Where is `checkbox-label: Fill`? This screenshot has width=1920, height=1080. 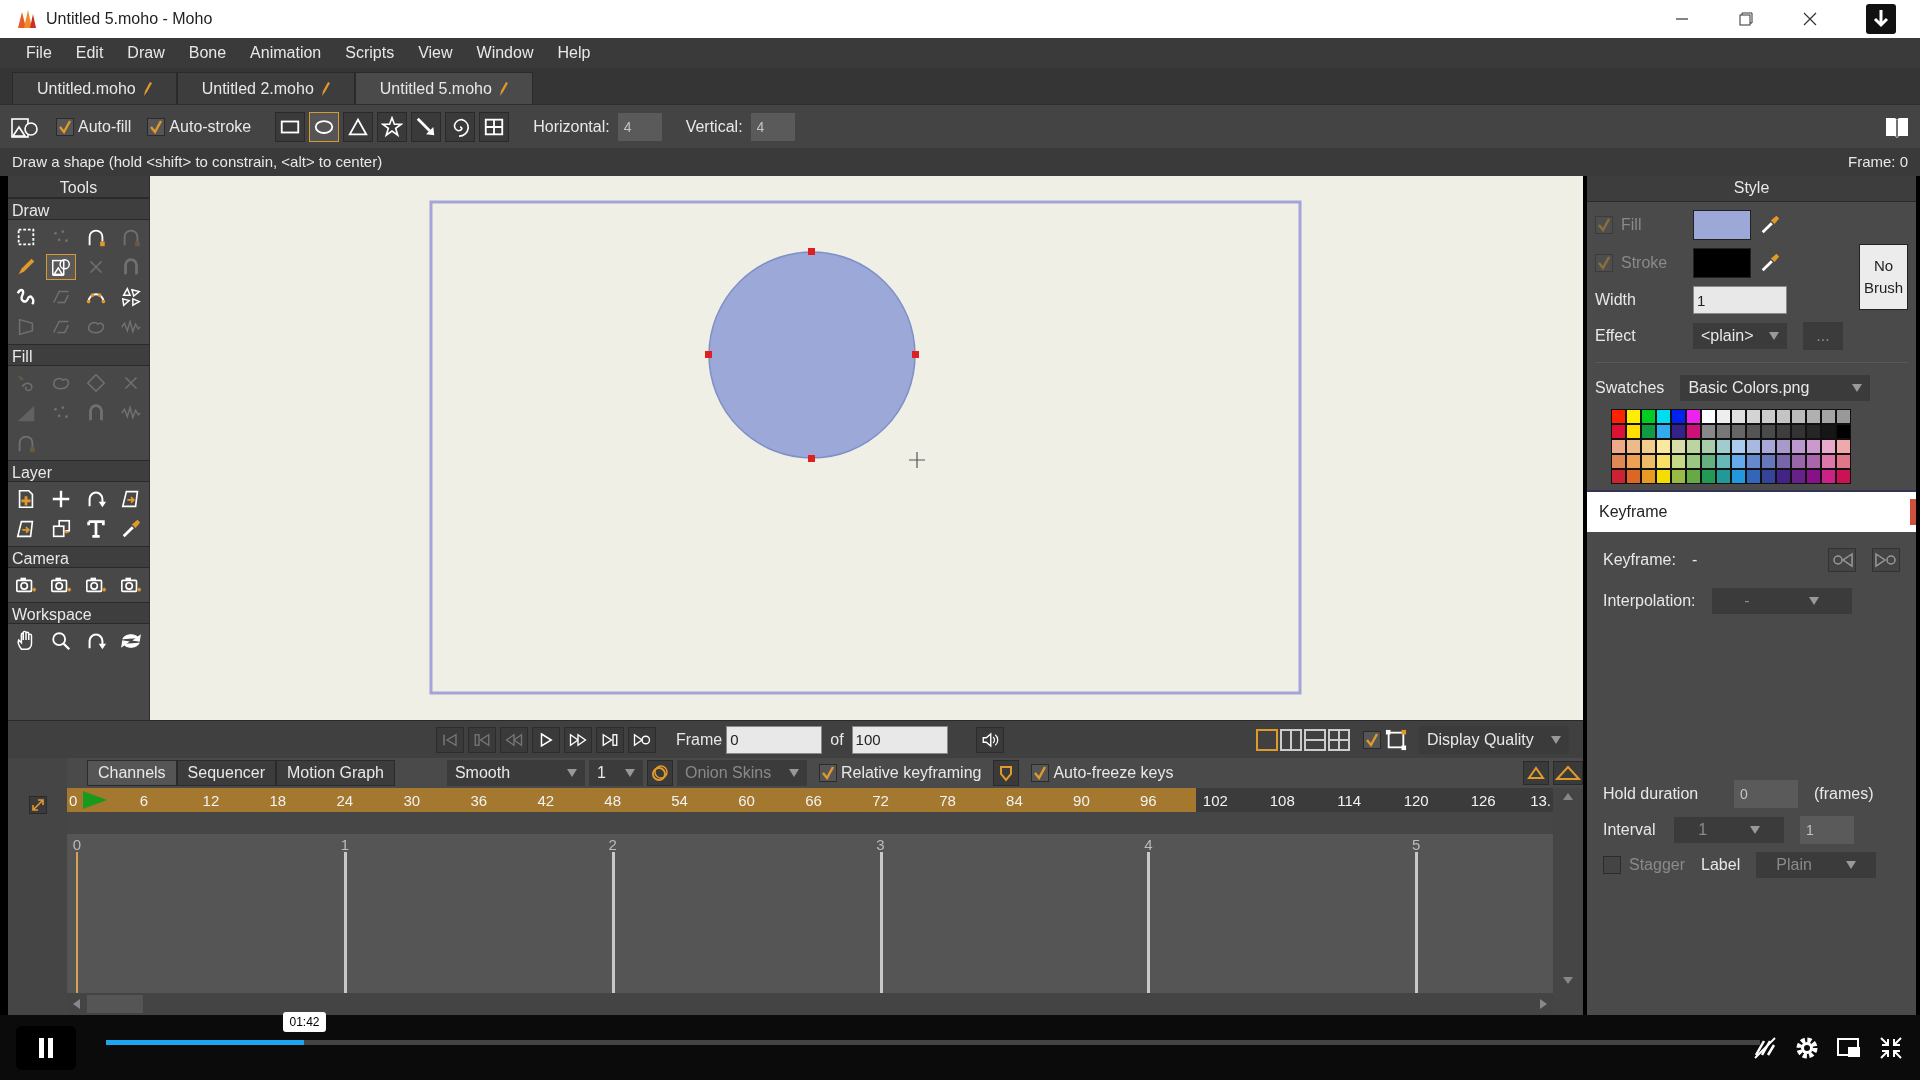
checkbox-label: Fill is located at coordinates (1632, 225).